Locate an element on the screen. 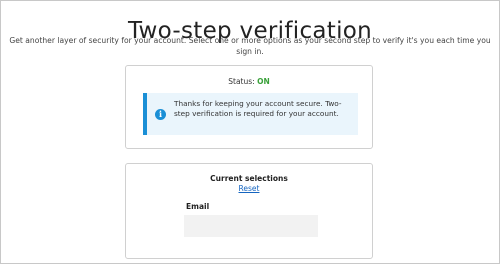 This screenshot has width=500, height=264. status-line: Status: ON is located at coordinates (249, 81).